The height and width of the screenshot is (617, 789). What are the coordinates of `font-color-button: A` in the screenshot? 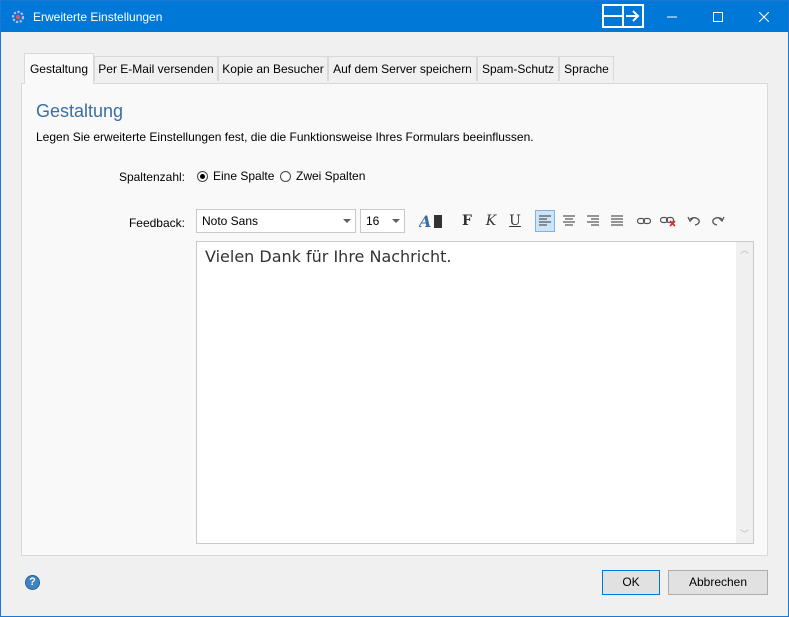 It's located at (431, 221).